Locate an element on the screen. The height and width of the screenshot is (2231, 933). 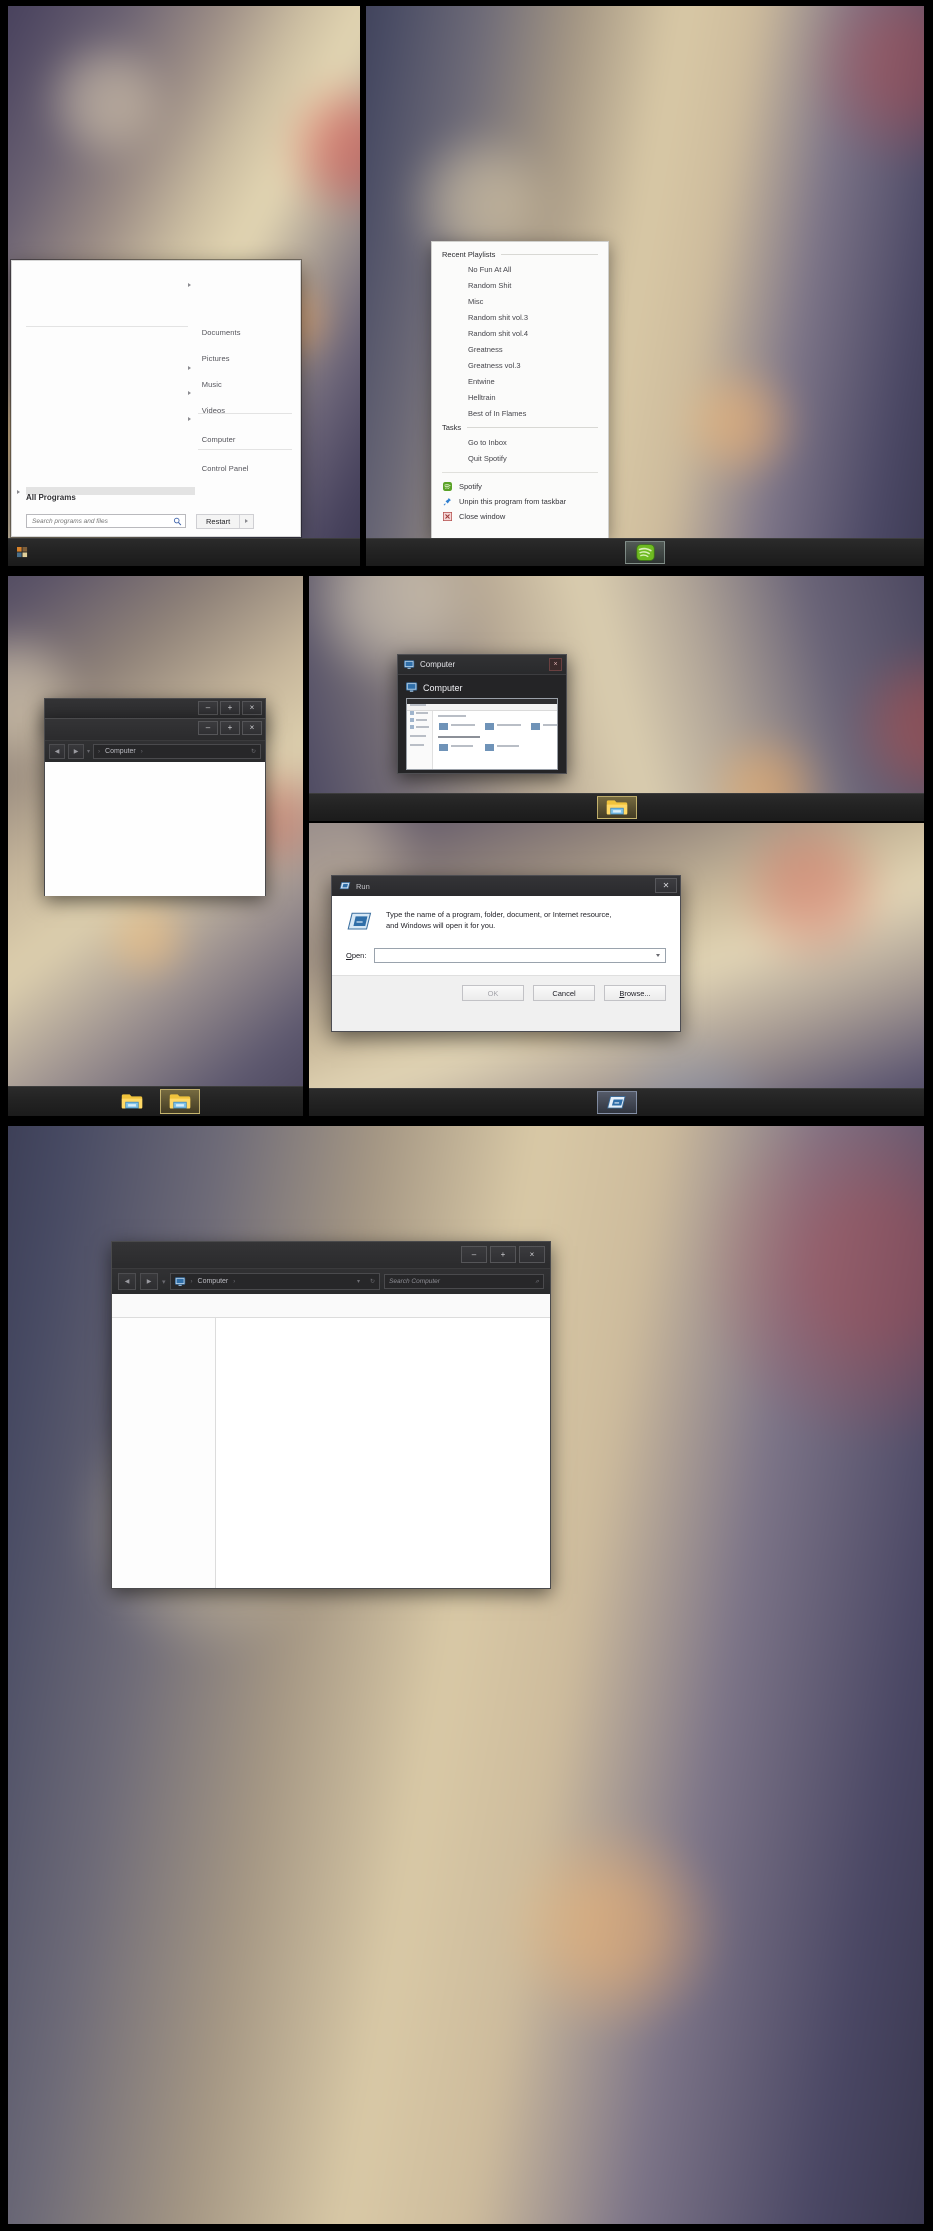
start-item-documents: Documents is located at coordinates (247, 332).